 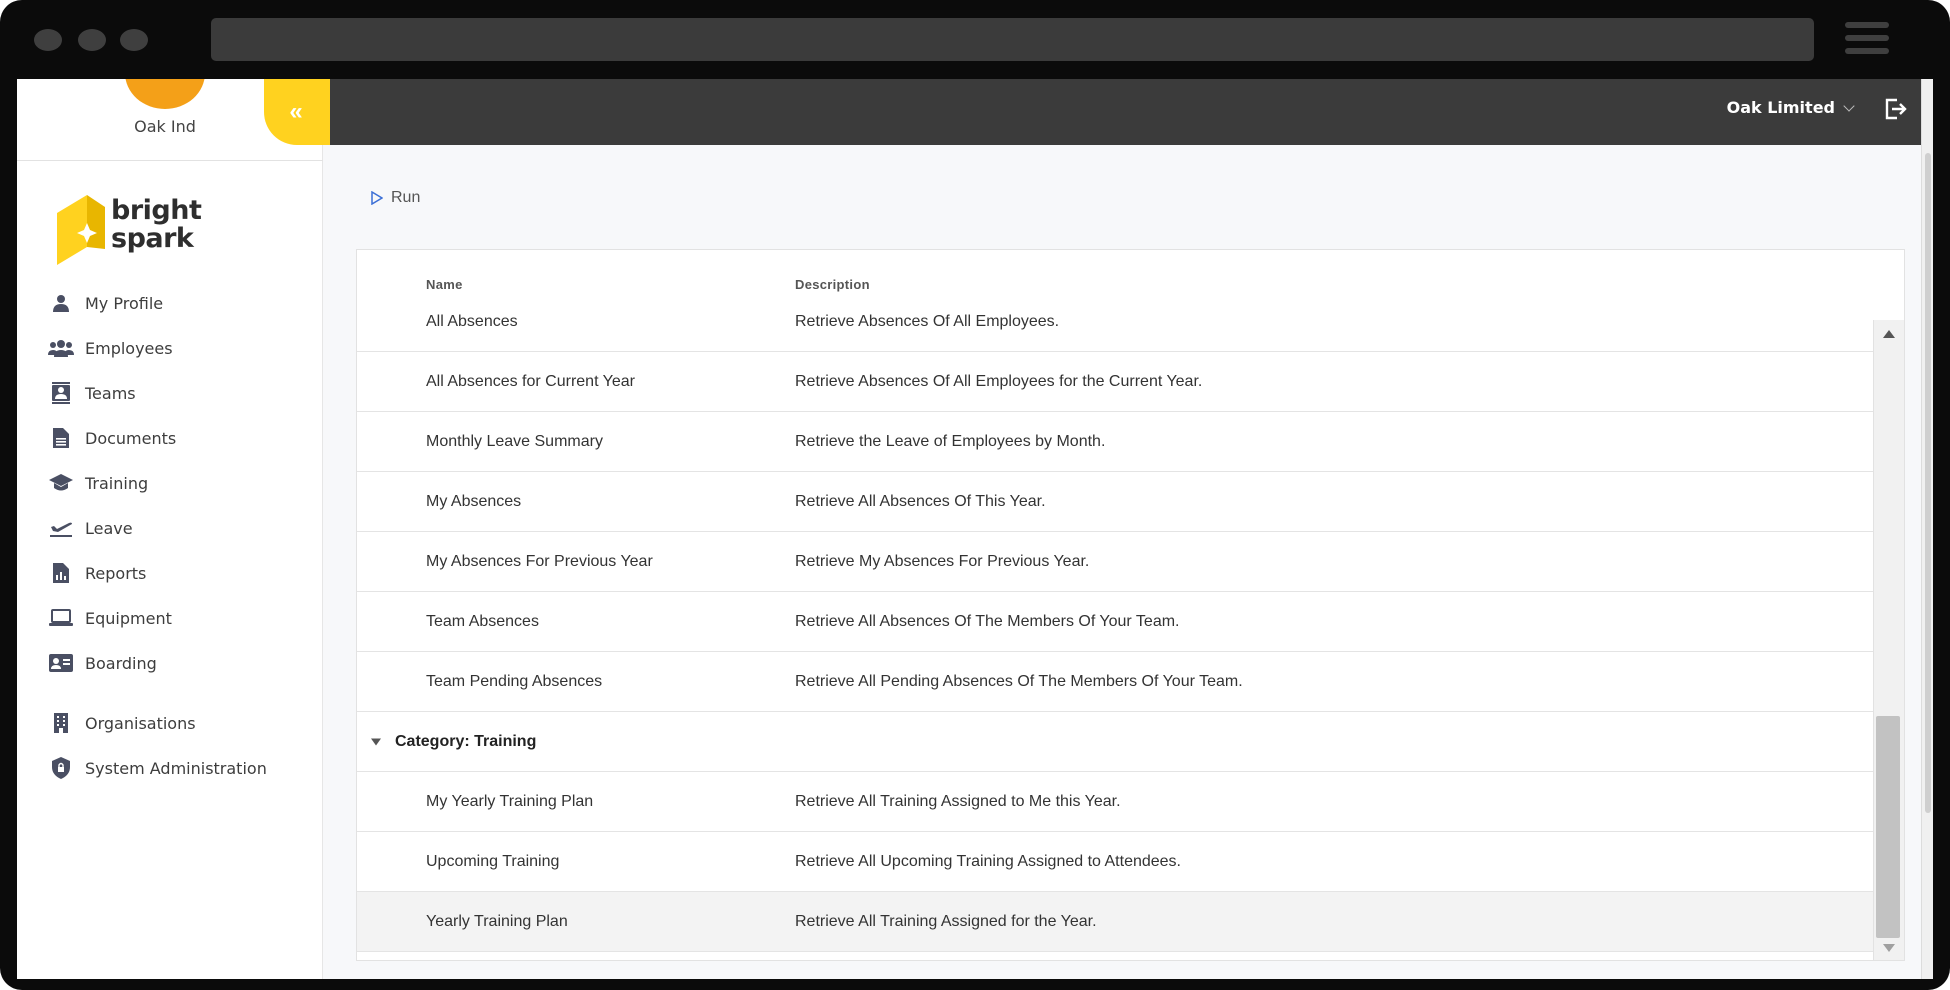 What do you see at coordinates (81, 230) in the screenshot?
I see `logo-mark-icon` at bounding box center [81, 230].